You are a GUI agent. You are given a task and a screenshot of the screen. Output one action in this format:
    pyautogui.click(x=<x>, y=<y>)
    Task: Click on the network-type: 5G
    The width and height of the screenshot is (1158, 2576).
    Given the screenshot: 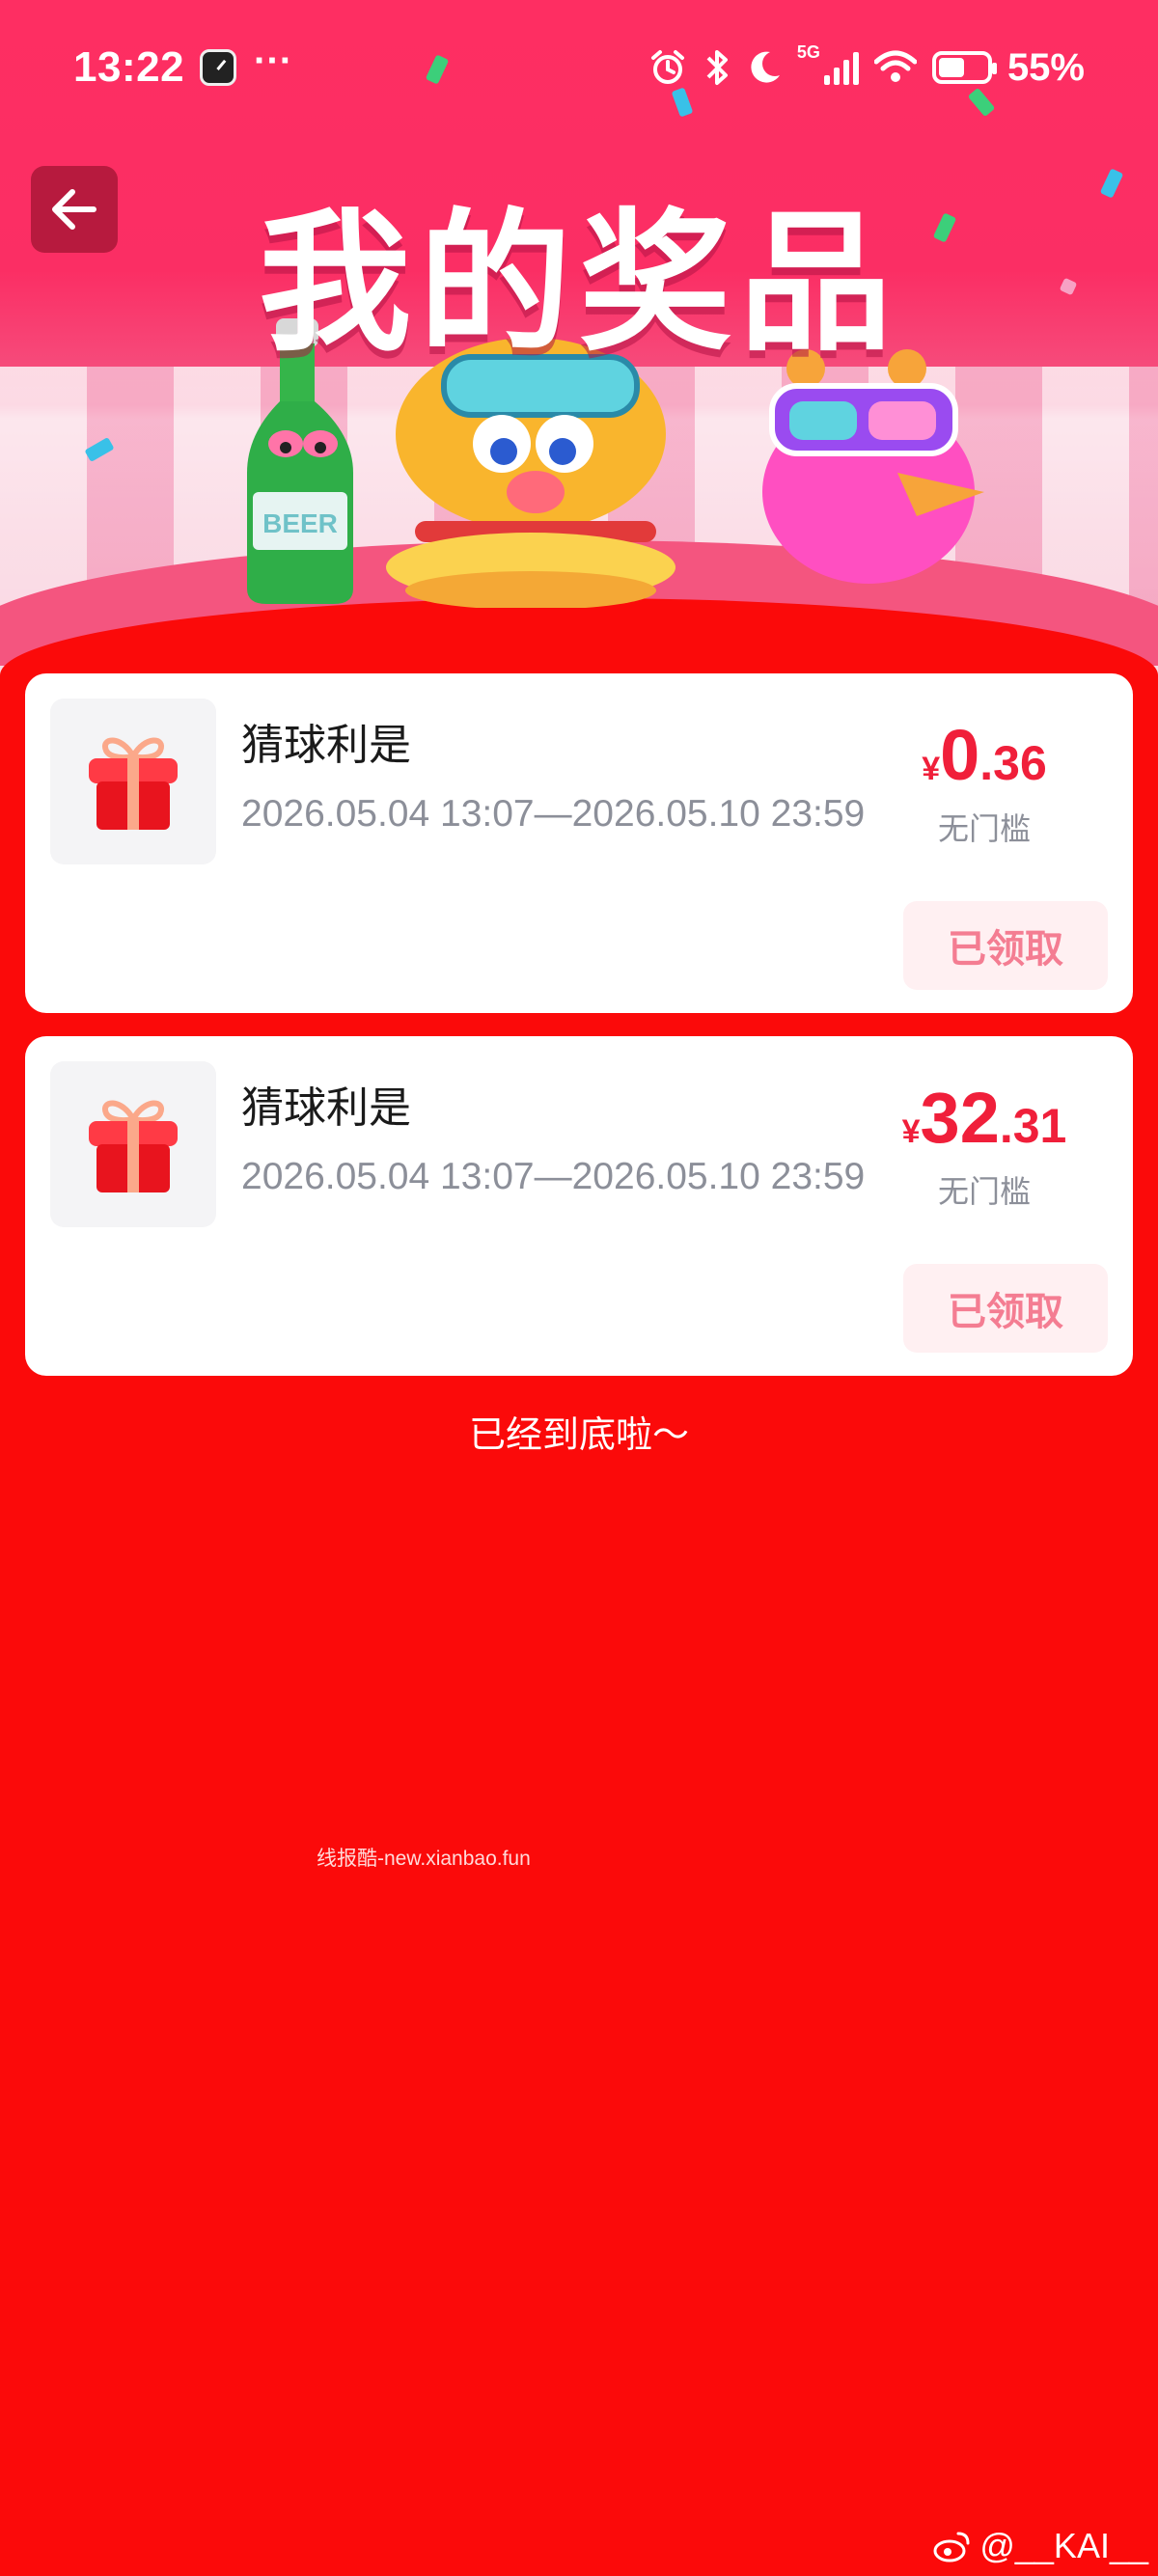 What is the action you would take?
    pyautogui.click(x=808, y=52)
    